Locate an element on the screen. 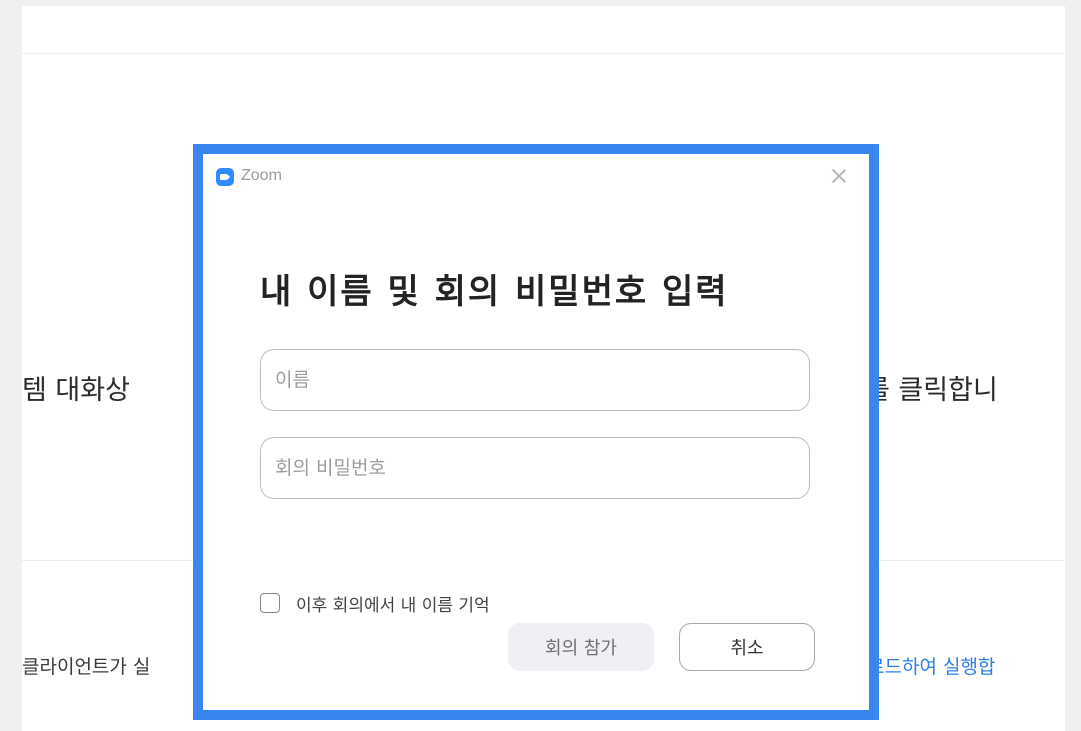  remember-name-label: 이후 회의에서 내 이름 기억 is located at coordinates (393, 605).